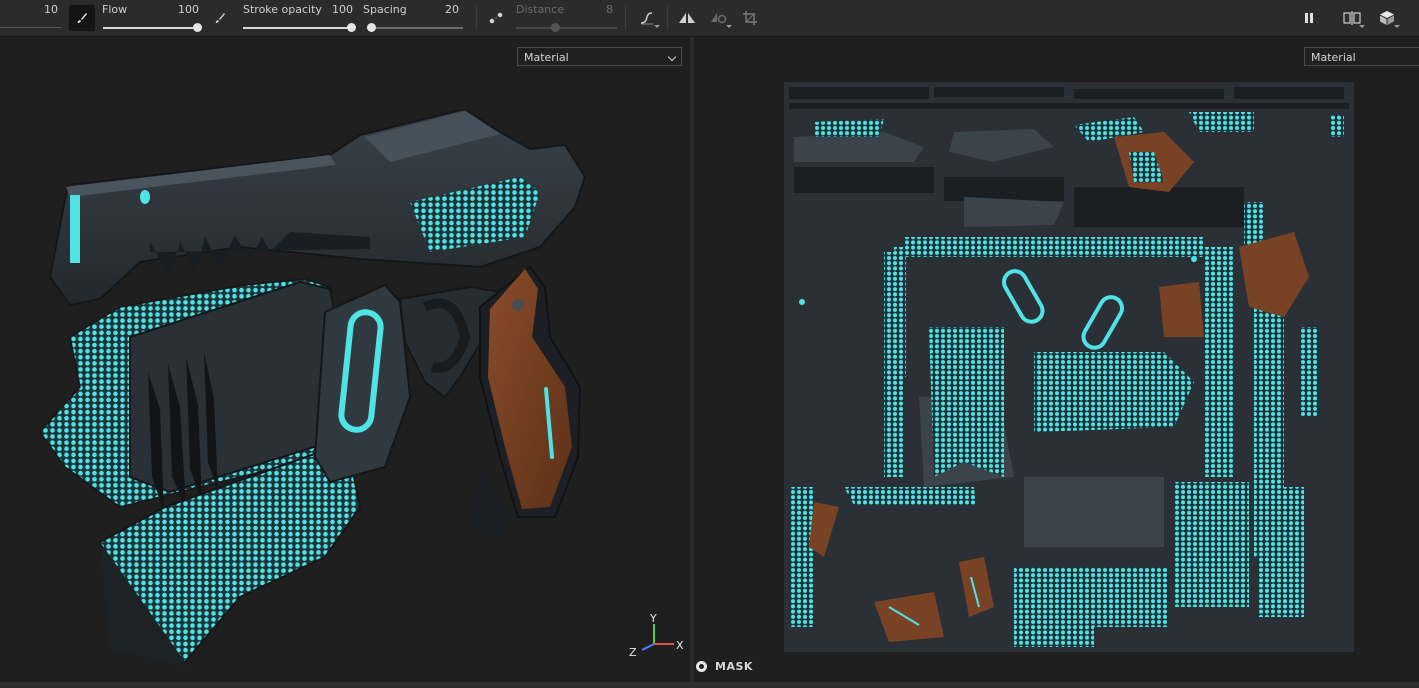 This screenshot has height=688, width=1419. Describe the element at coordinates (351, 27) in the screenshot. I see `stroke-opacity-slider-handle` at that location.